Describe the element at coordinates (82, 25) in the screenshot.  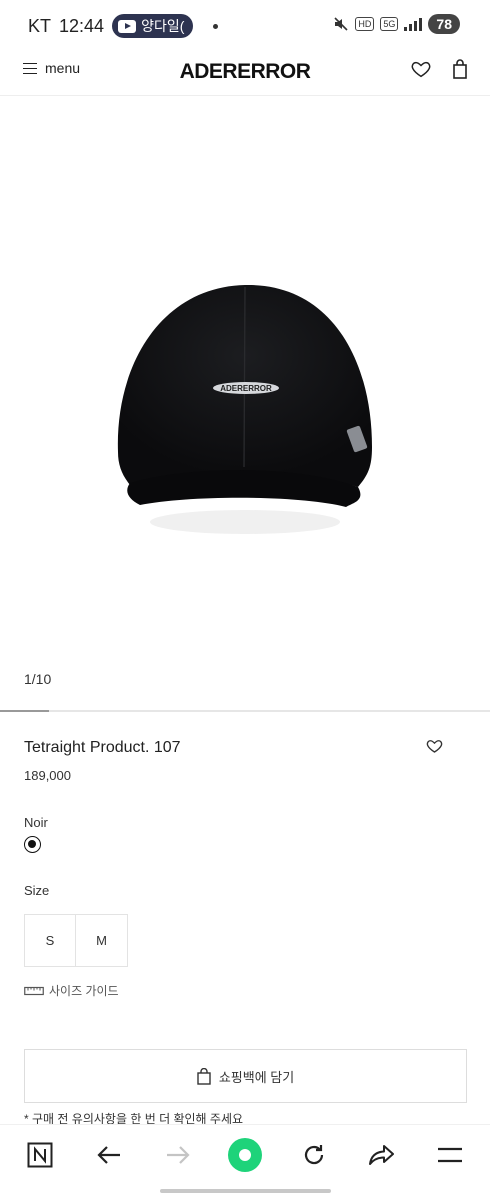
I see `clock: 12:44` at that location.